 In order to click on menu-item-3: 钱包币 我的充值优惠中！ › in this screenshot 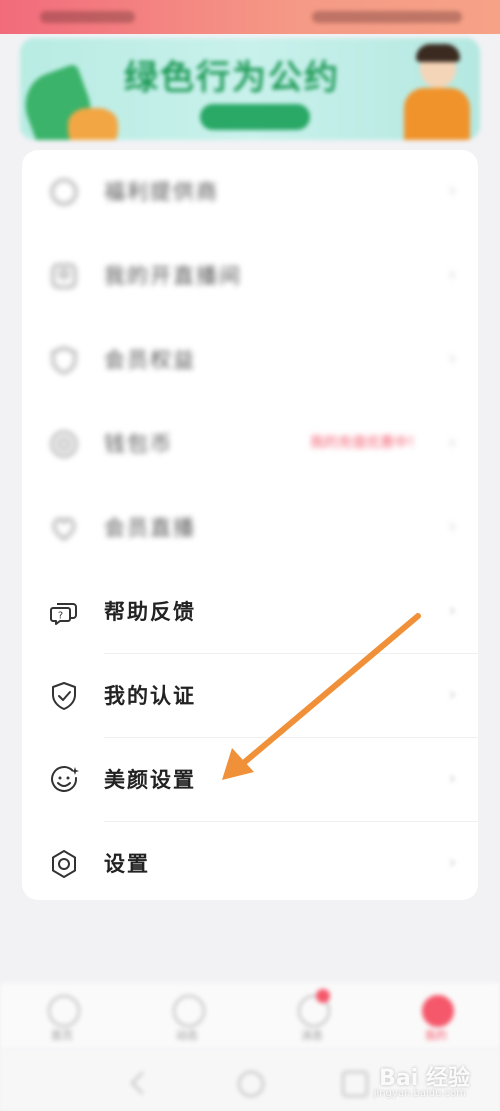, I will do `click(250, 444)`.